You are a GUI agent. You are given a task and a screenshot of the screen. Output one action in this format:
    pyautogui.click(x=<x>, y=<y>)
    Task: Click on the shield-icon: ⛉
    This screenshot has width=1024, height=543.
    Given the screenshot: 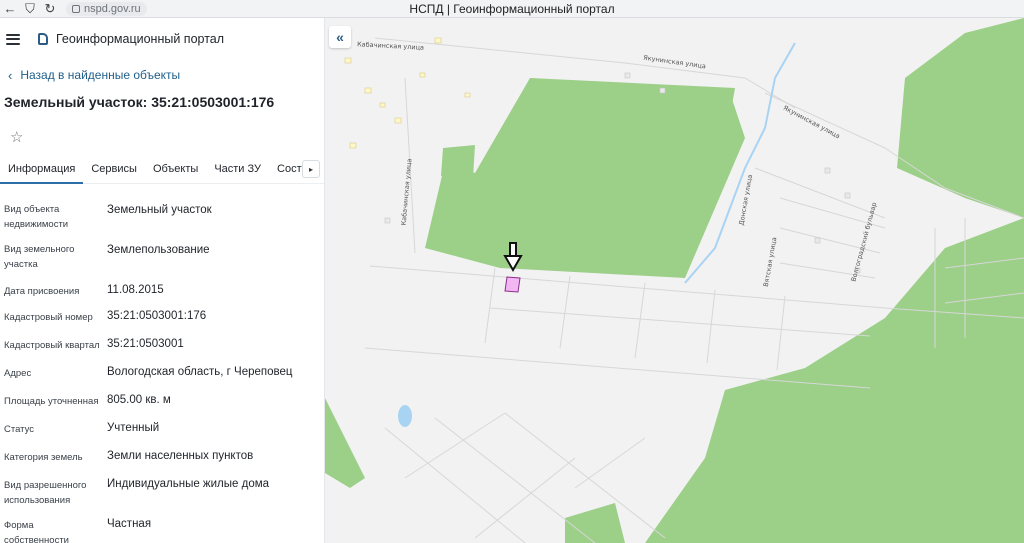 What is the action you would take?
    pyautogui.click(x=30, y=9)
    